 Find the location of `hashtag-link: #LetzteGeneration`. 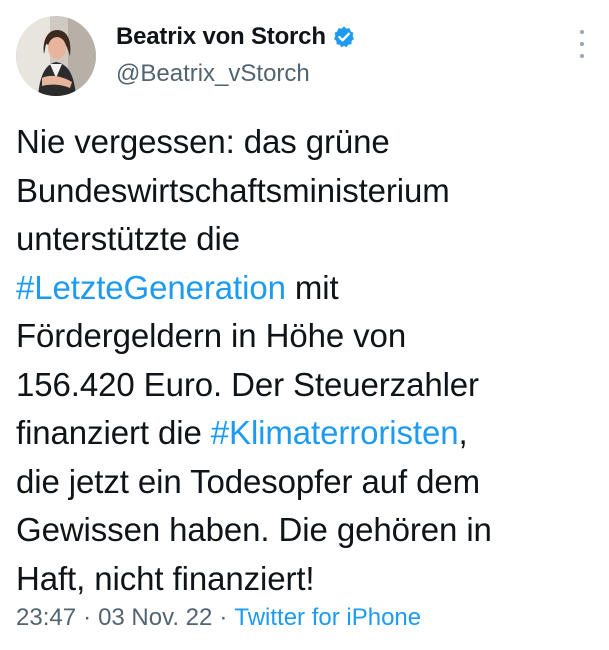

hashtag-link: #LetzteGeneration is located at coordinates (151, 287).